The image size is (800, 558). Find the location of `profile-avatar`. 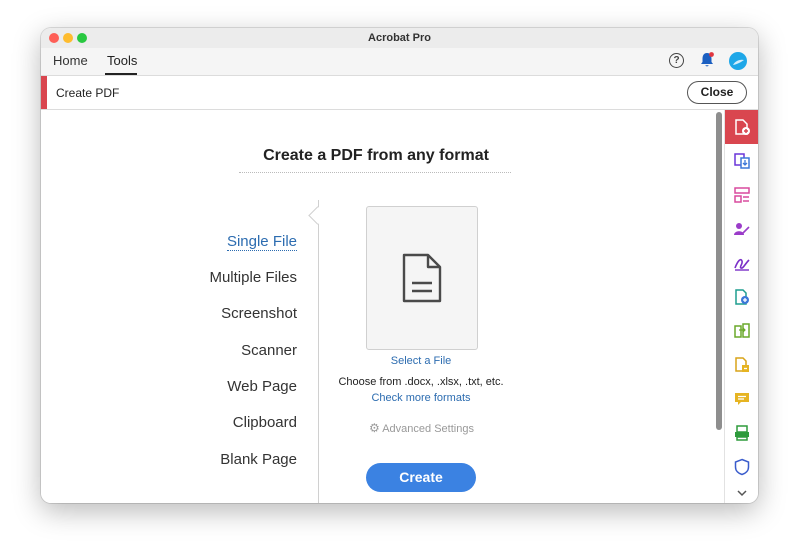

profile-avatar is located at coordinates (738, 61).